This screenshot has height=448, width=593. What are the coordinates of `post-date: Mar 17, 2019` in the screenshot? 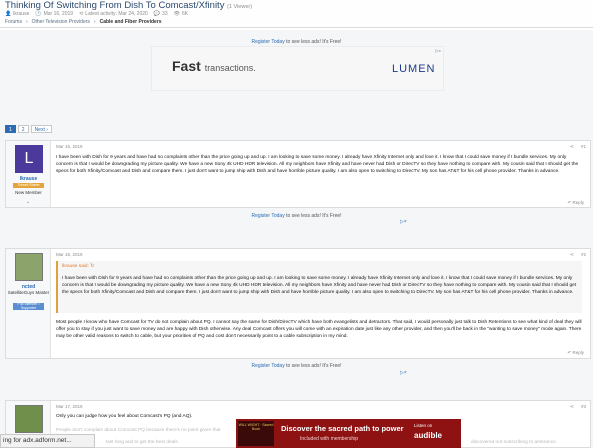 It's located at (69, 406).